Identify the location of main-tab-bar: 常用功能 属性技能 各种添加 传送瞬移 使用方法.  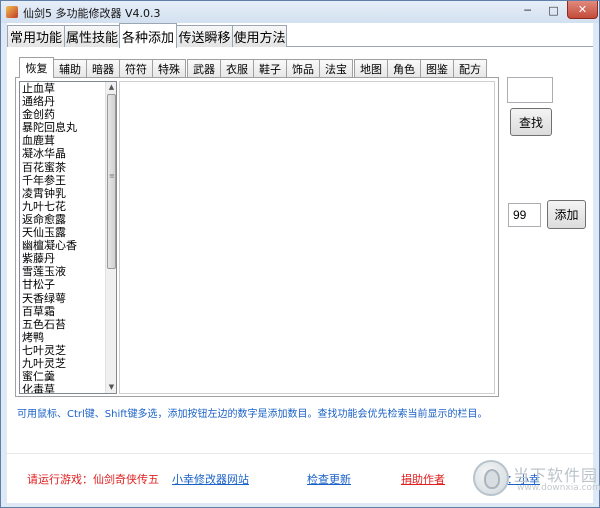
(300, 35).